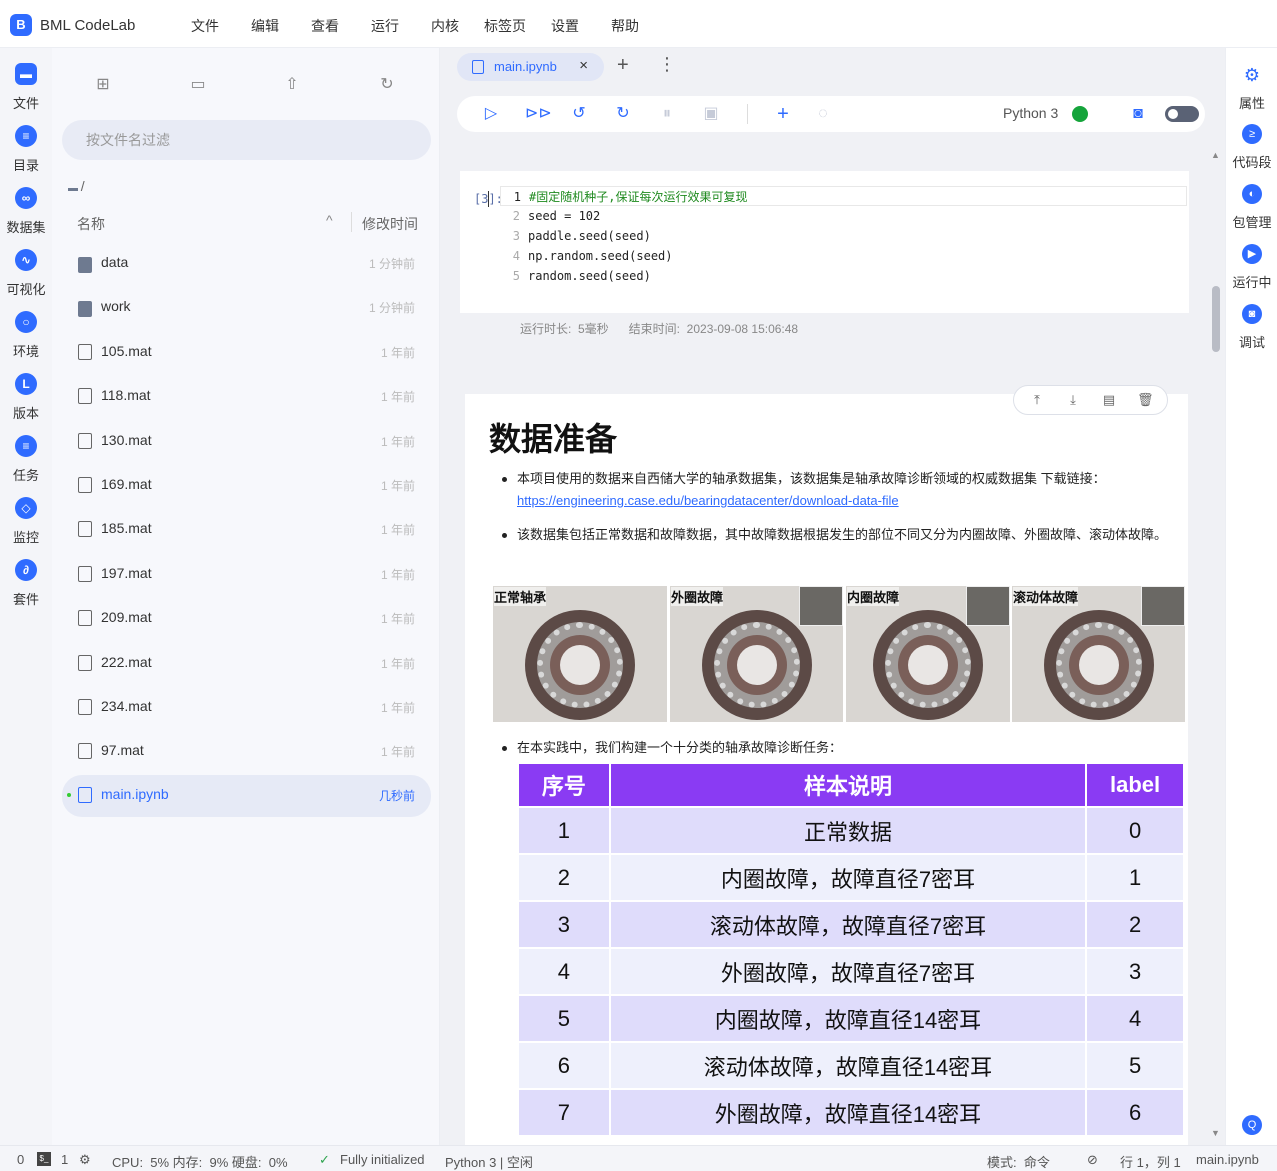 This screenshot has width=1277, height=1171. I want to click on file-row-97: 97.mat 1 年前, so click(246, 751).